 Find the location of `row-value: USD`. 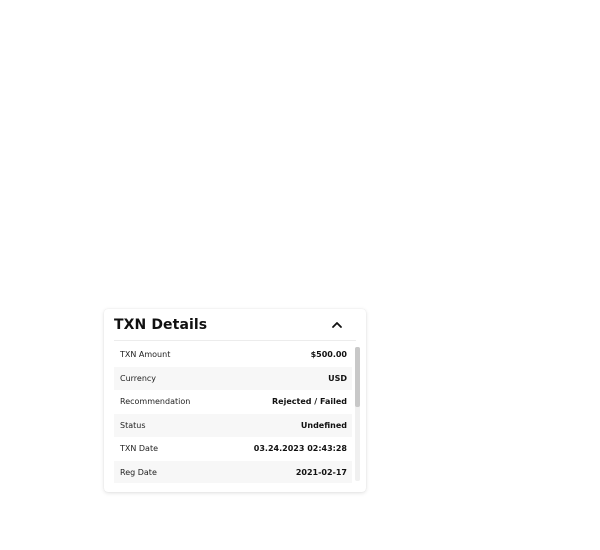

row-value: USD is located at coordinates (337, 378).